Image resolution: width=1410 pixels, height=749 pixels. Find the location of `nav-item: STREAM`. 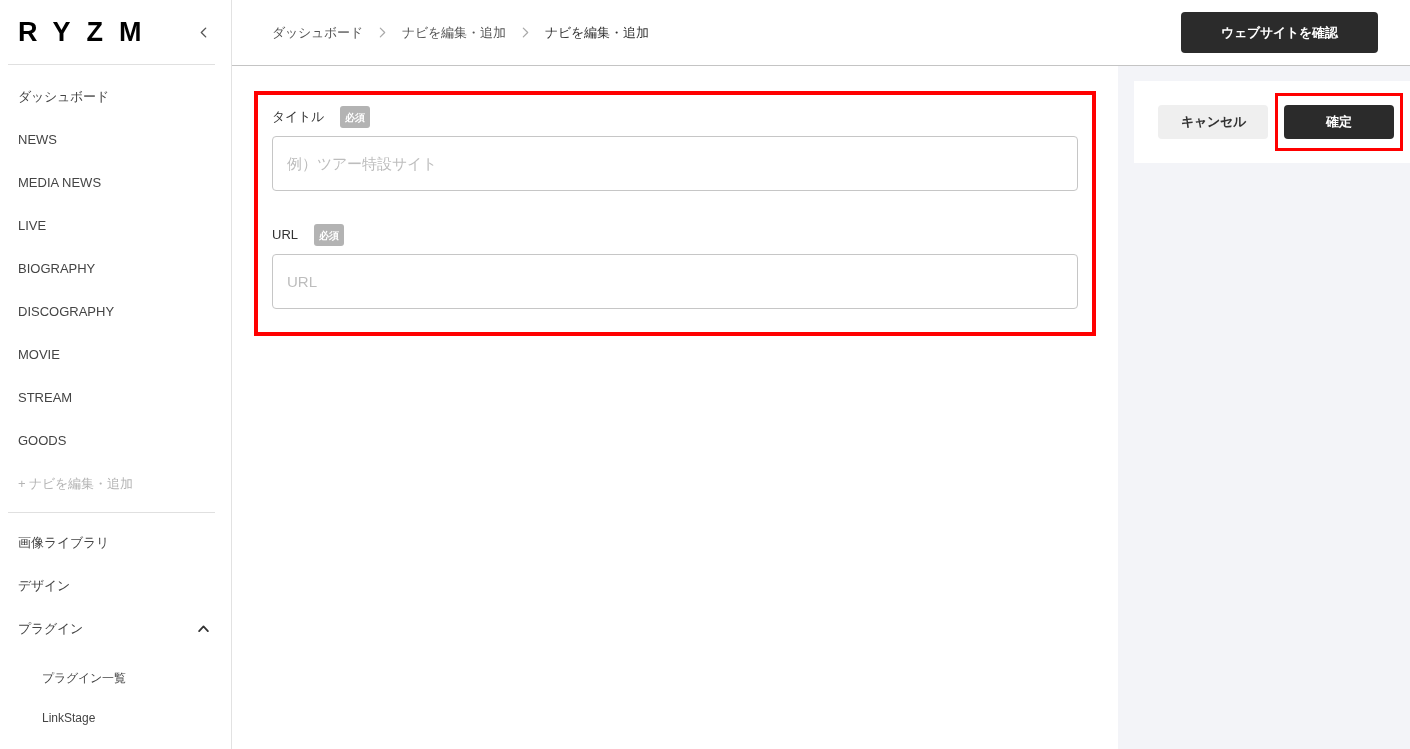

nav-item: STREAM is located at coordinates (115, 397).